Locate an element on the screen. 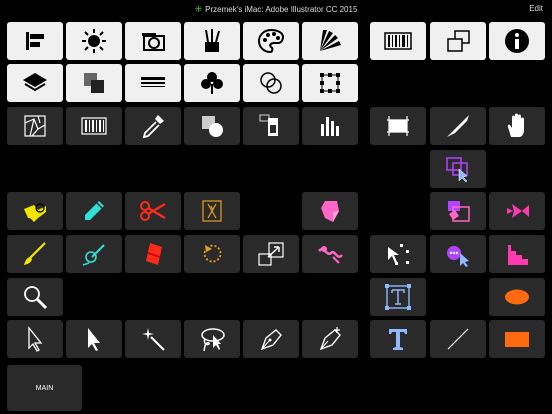 The image size is (552, 414). add-anchor-button is located at coordinates (330, 339).